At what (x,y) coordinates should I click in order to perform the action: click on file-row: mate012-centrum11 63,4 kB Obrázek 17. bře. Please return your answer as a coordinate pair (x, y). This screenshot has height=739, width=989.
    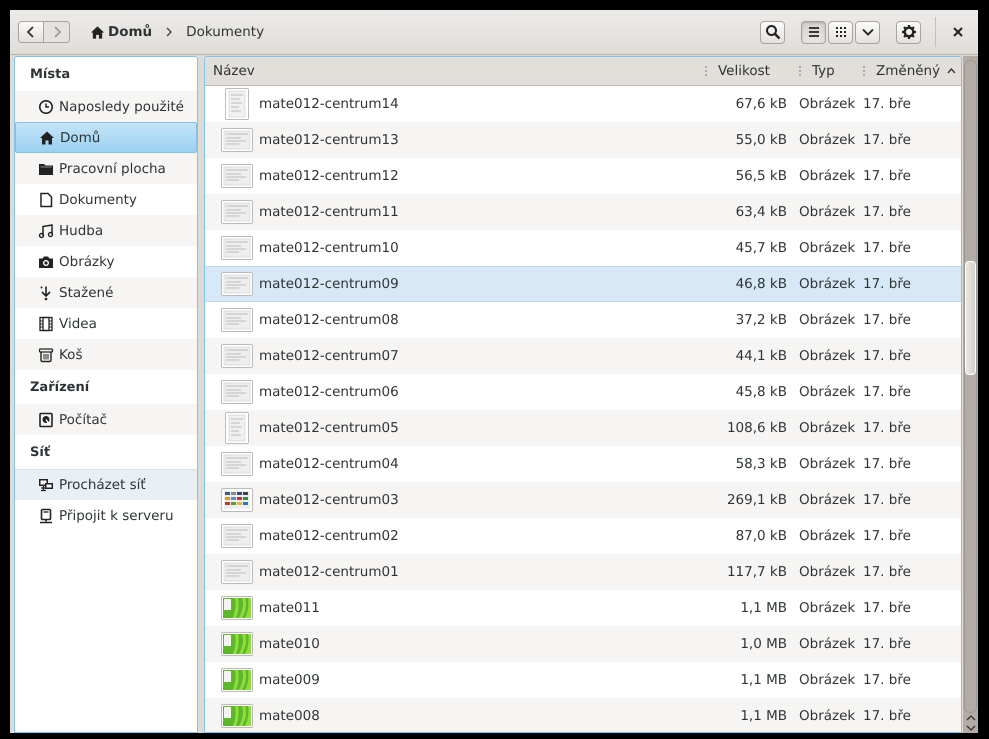
    Looking at the image, I should click on (583, 212).